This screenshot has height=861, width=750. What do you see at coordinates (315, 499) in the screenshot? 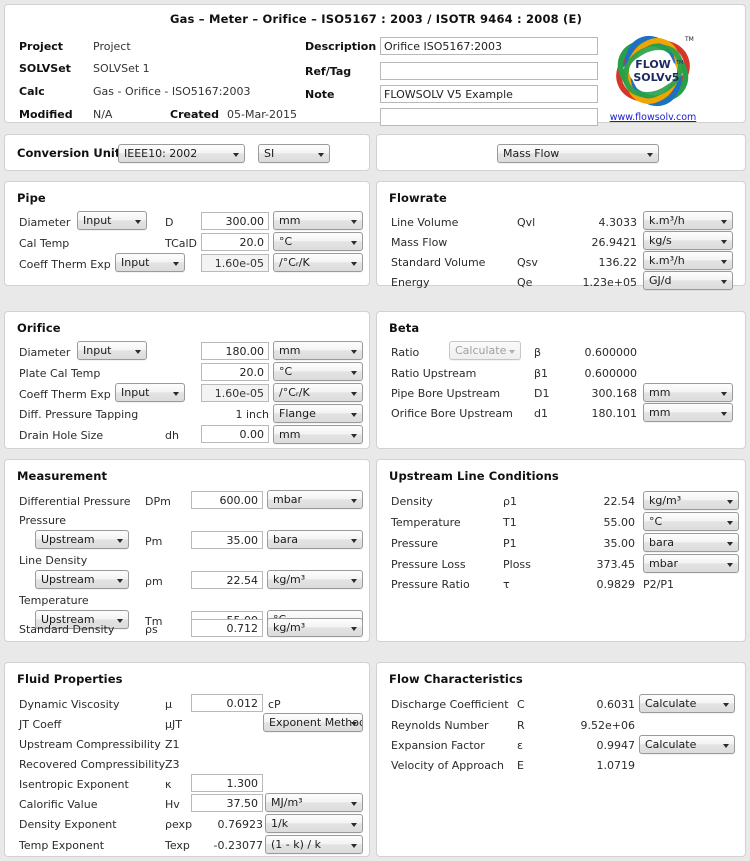
I see `differential-pressure-unit-select: mbar` at bounding box center [315, 499].